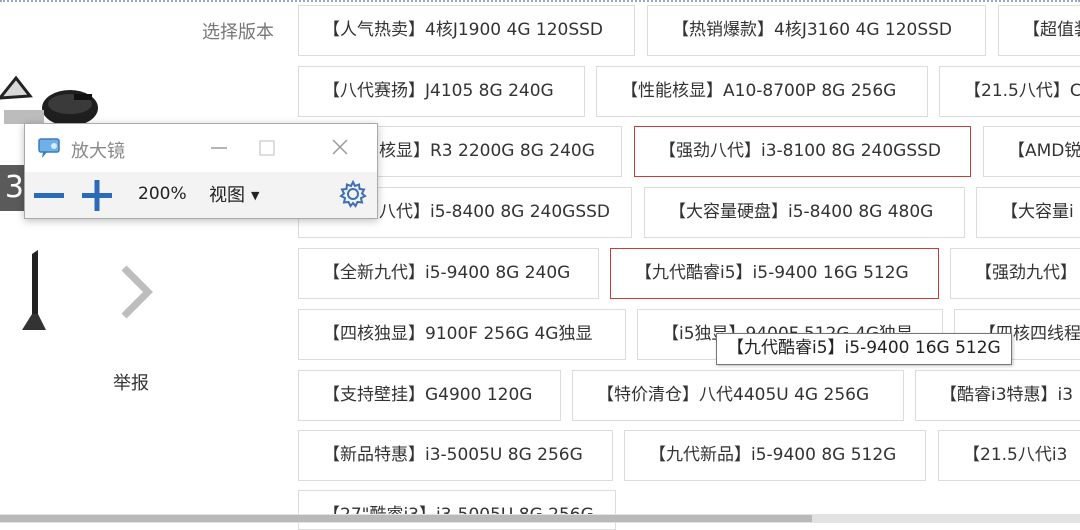  What do you see at coordinates (98, 151) in the screenshot?
I see `magnifier-title: 放大镜` at bounding box center [98, 151].